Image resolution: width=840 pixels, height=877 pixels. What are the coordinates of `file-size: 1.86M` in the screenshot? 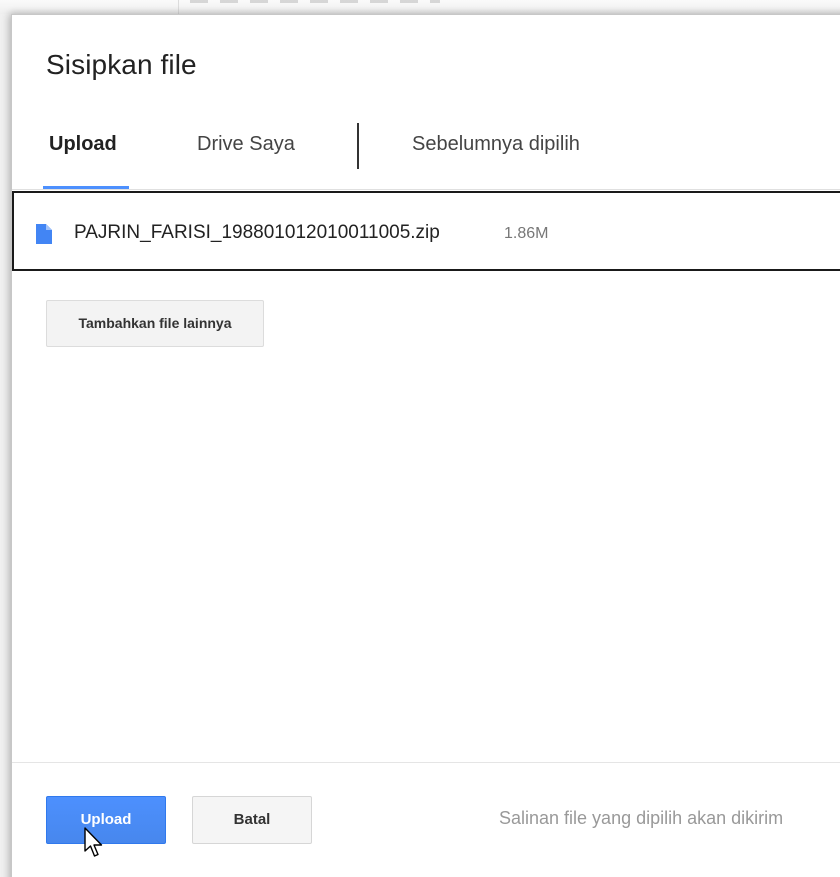 It's located at (526, 233).